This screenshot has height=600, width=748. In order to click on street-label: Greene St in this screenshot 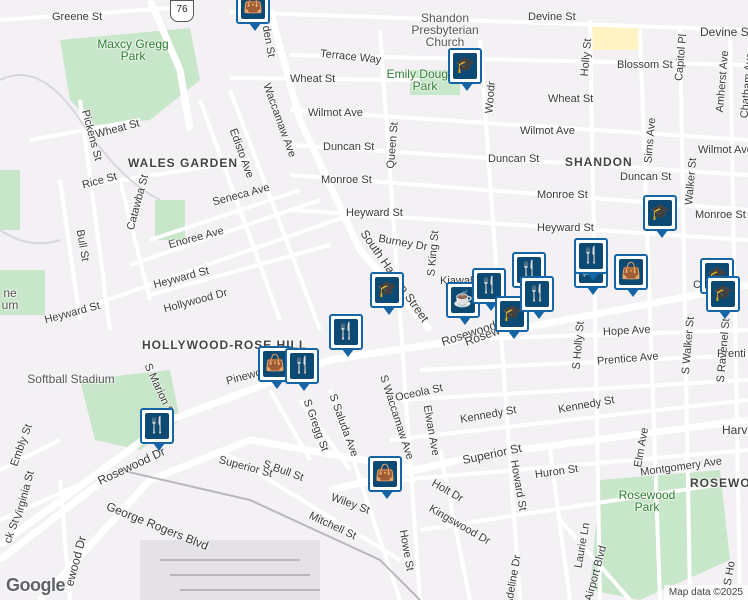, I will do `click(77, 17)`.